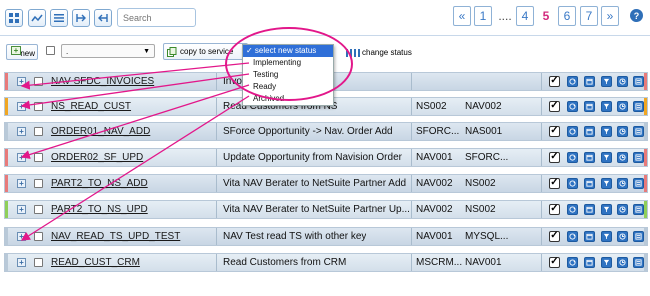 The image size is (650, 296). Describe the element at coordinates (115, 236) in the screenshot. I see `interface-name-link: NAV_READ_TS_UPD_TEST` at that location.